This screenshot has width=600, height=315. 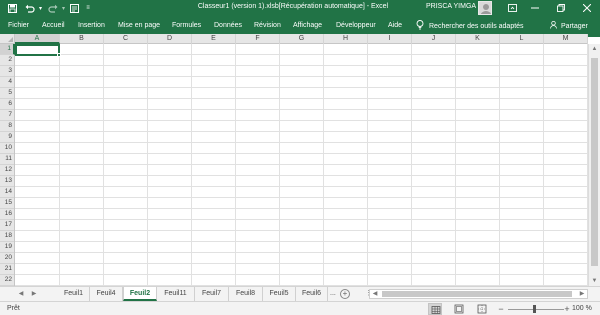 What do you see at coordinates (7, 247) in the screenshot?
I see `row-header-19: 19` at bounding box center [7, 247].